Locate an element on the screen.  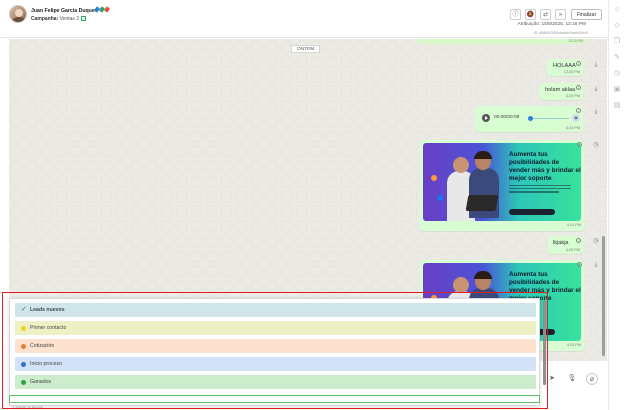
stage-search-input is located at coordinates (274, 407).